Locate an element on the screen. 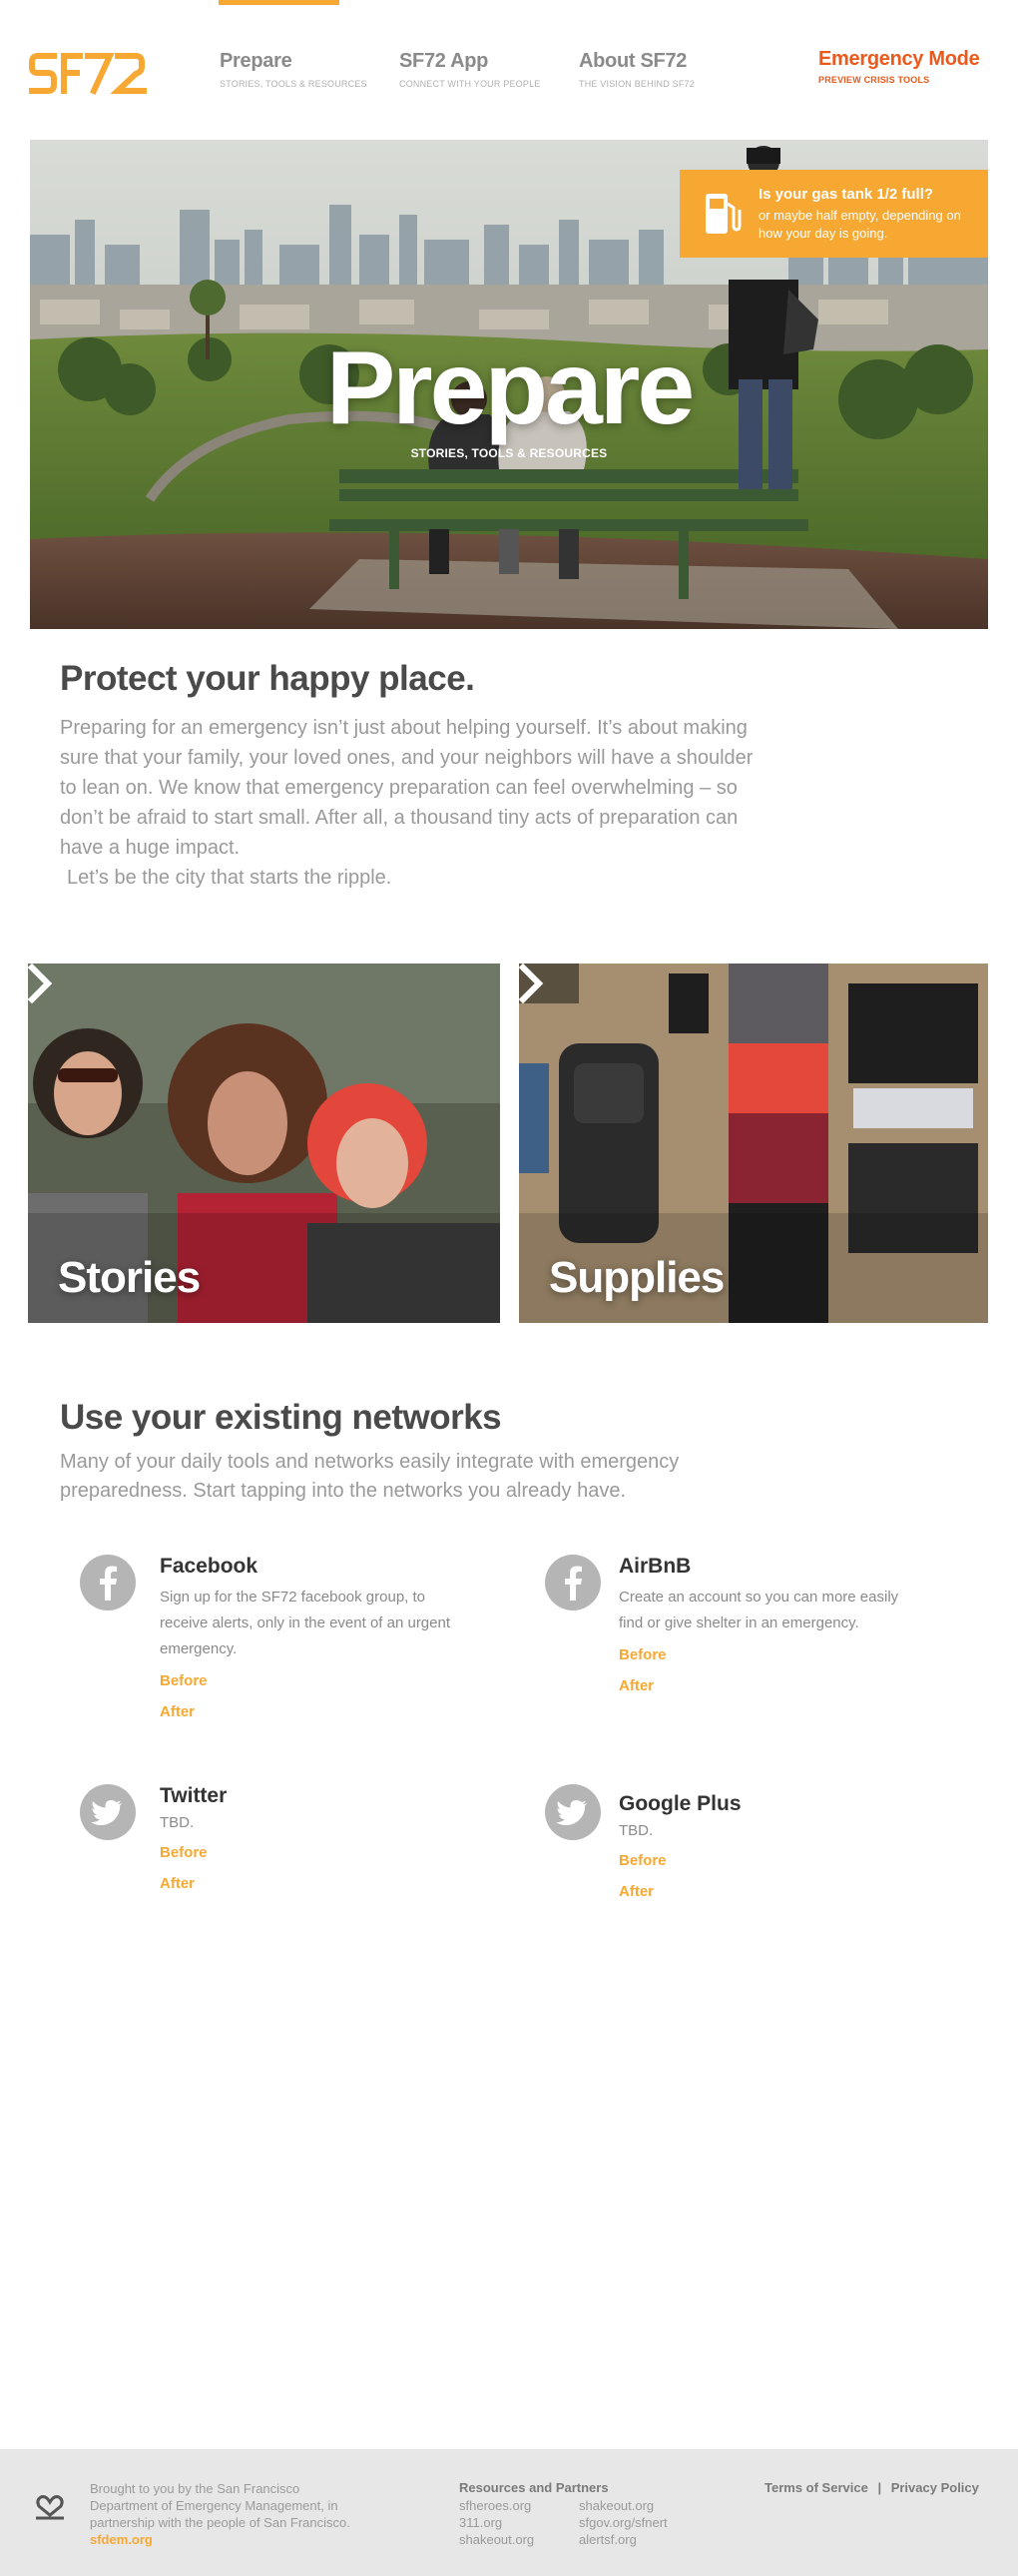 The image size is (1018, 2576). nav-sf72-app: SF72 App CONNECT WITH YOUR PEOPLE is located at coordinates (470, 69).